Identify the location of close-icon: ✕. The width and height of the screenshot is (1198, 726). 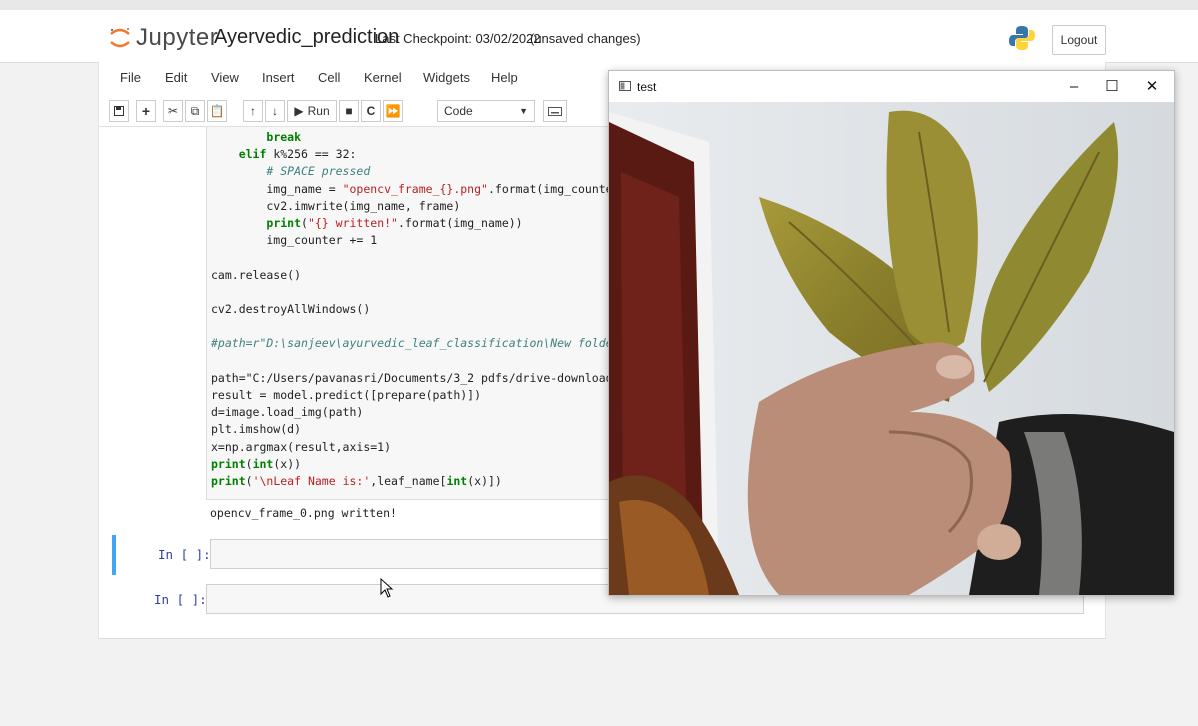
(1152, 86).